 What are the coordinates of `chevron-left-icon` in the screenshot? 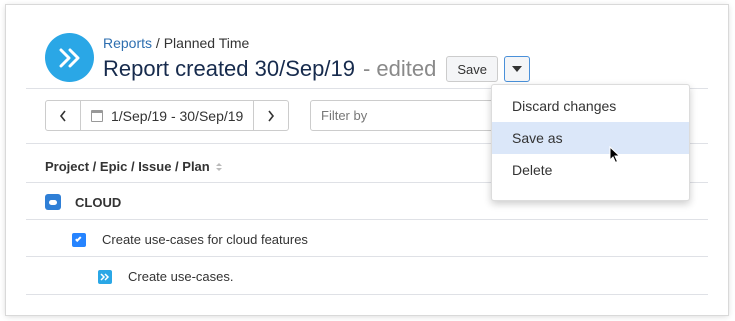 It's located at (62, 115).